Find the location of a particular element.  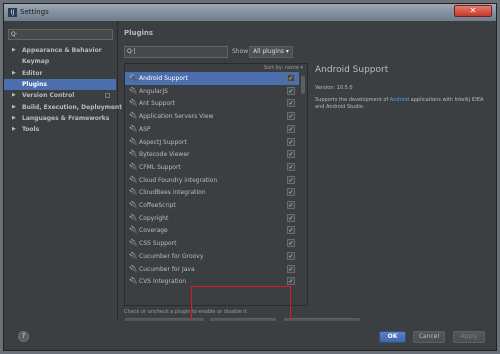

sidebar-item: ▶ Languages & Frameworks is located at coordinates (60, 118).